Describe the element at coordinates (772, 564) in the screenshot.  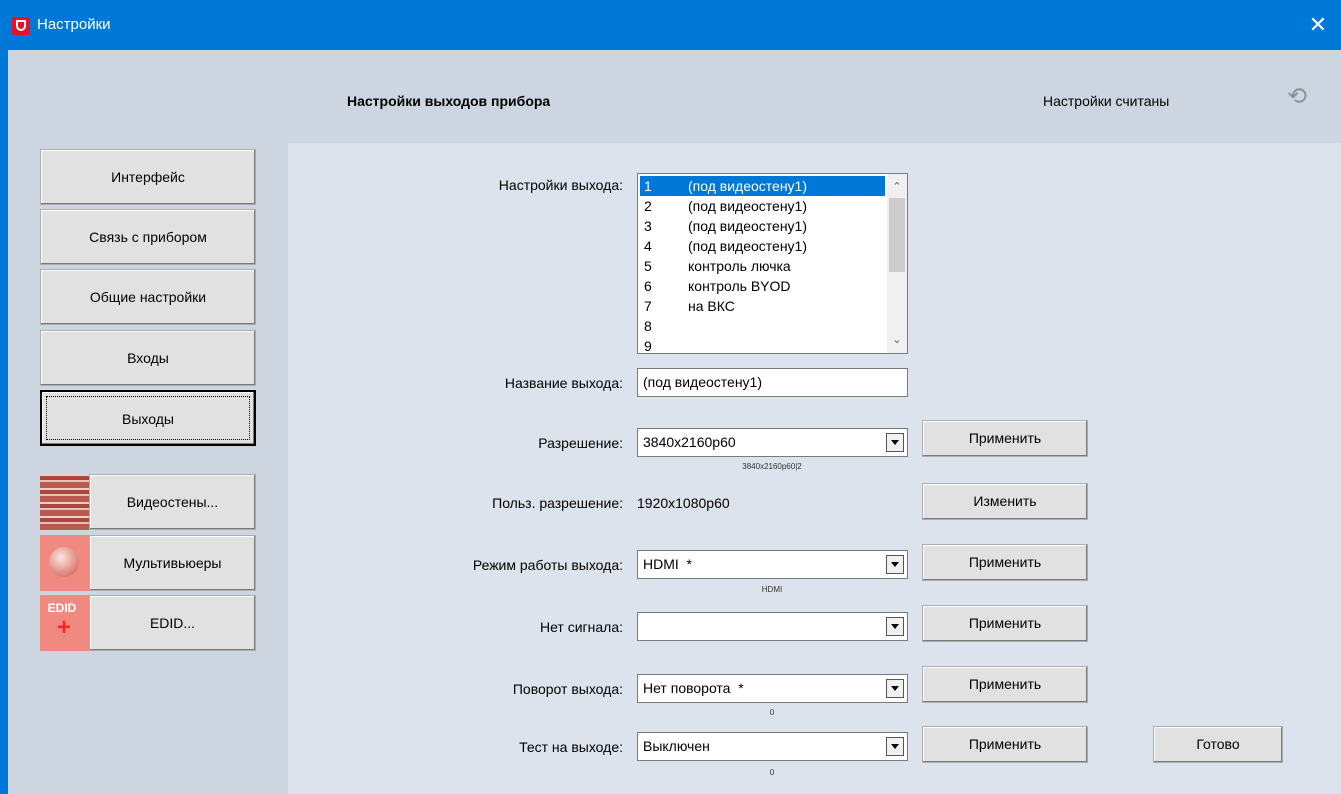
I see `output-mode-select: HDMI *` at that location.